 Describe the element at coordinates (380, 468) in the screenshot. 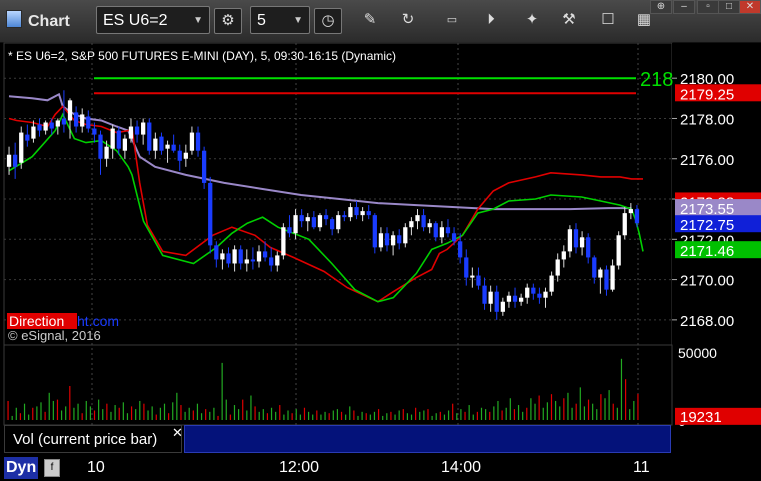

I see `bottom-axis: Dyn f 10 12:00 14:00 11` at that location.